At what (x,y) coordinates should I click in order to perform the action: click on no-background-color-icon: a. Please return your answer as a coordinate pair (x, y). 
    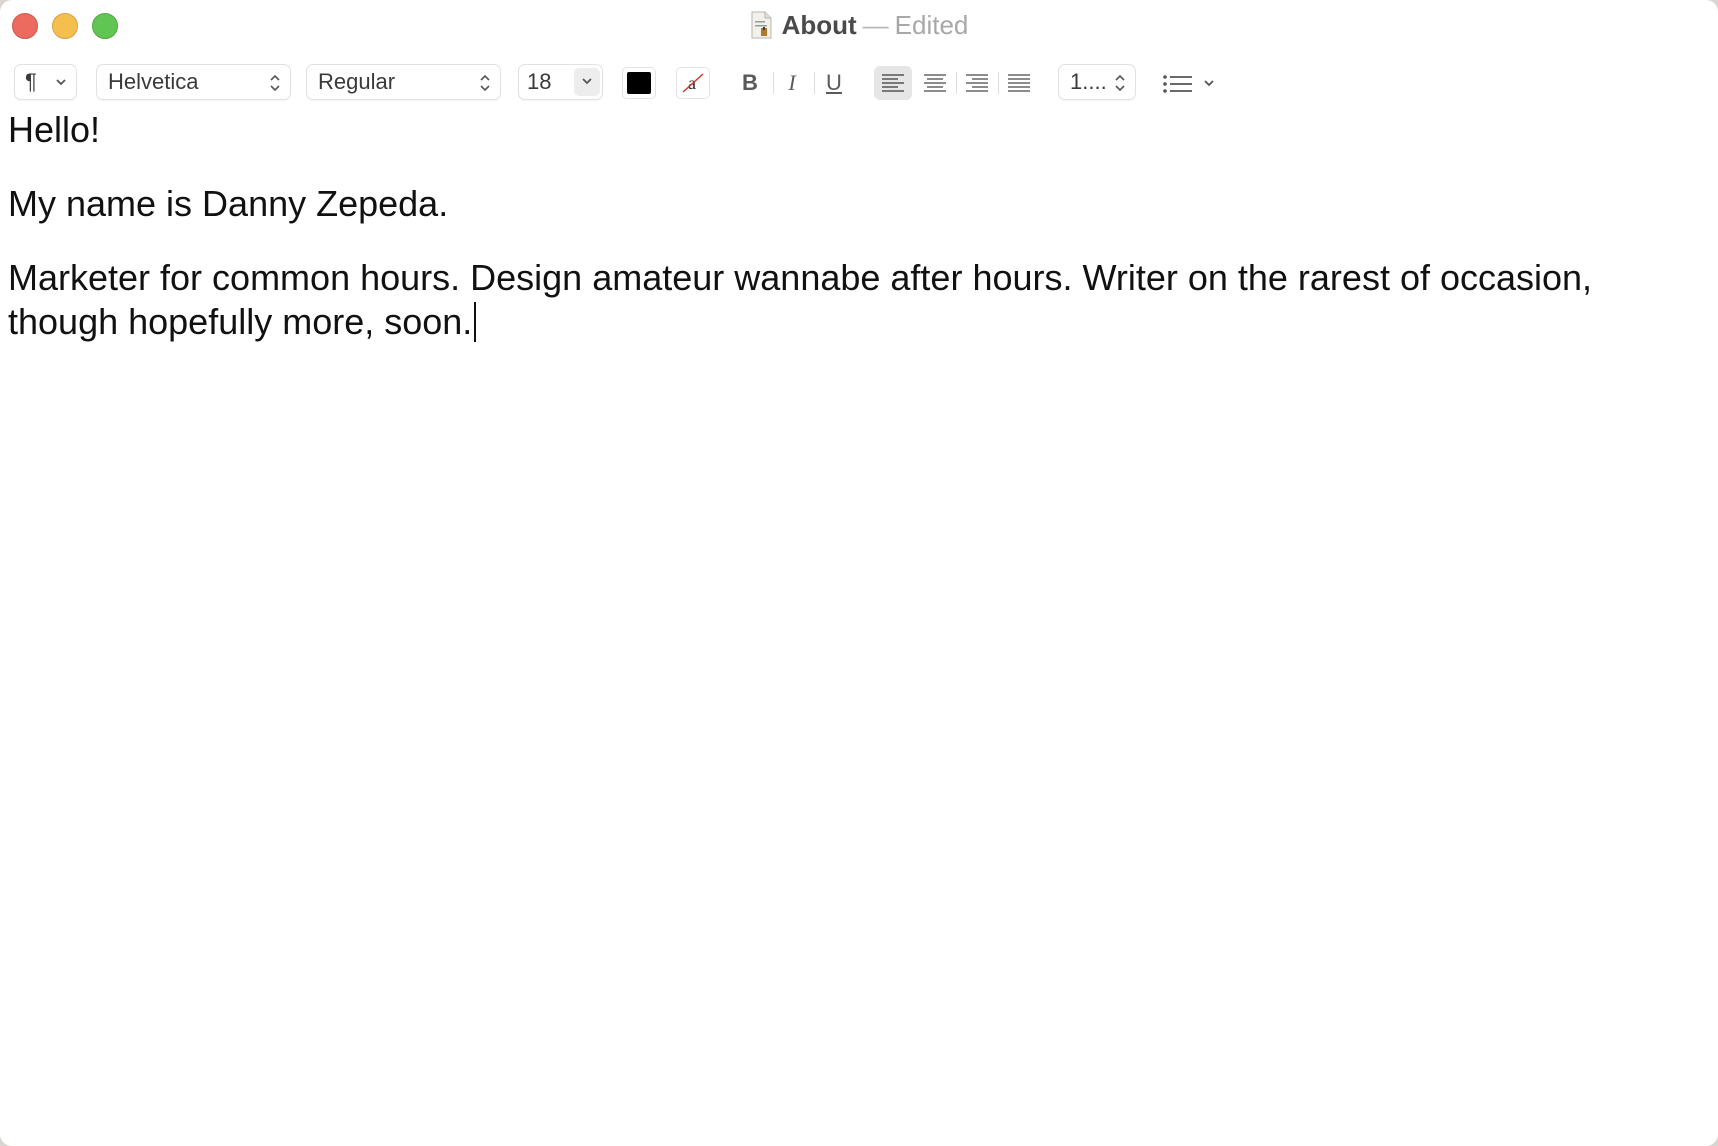
    Looking at the image, I should click on (693, 83).